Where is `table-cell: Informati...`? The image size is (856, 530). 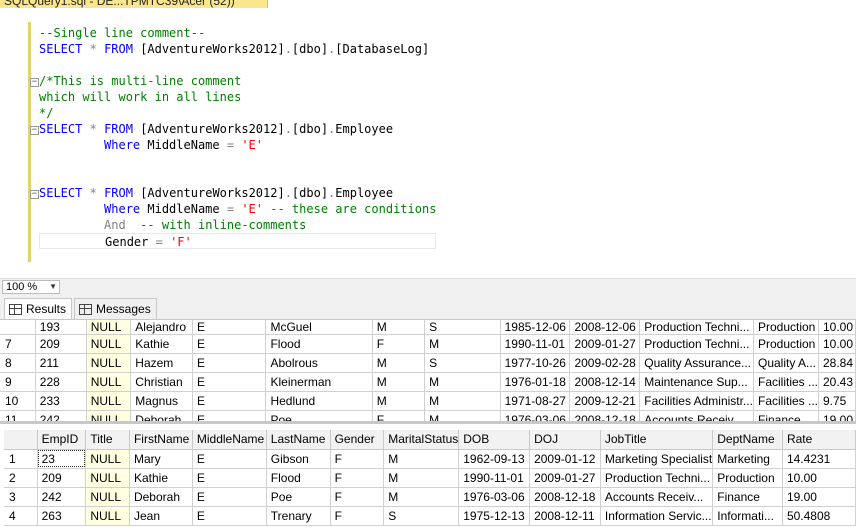 table-cell: Informati... is located at coordinates (747, 516).